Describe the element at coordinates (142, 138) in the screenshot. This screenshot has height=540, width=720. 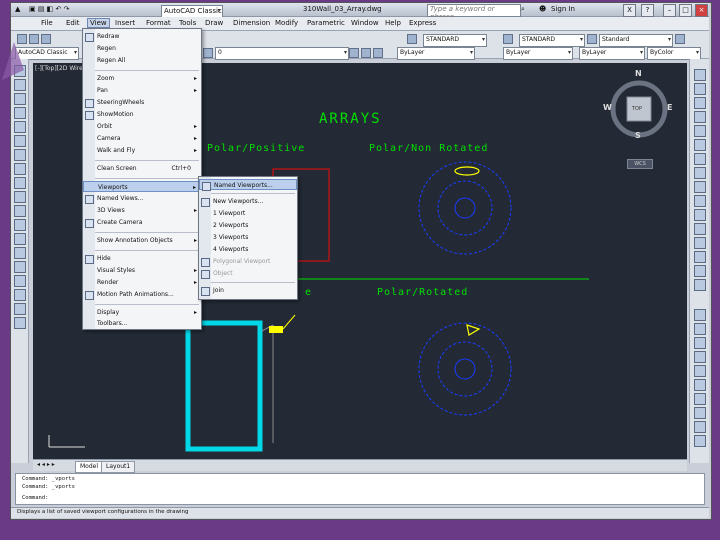
I see `menu-item-camera: Camera ▸` at that location.